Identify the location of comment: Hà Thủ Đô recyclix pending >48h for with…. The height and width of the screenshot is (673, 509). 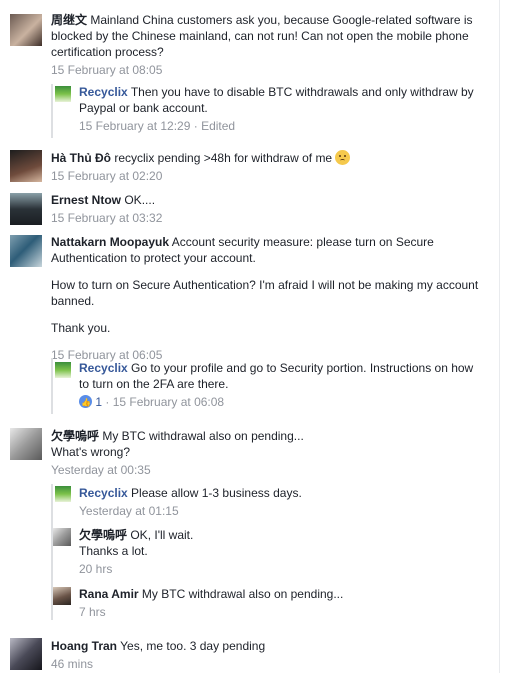
(266, 167).